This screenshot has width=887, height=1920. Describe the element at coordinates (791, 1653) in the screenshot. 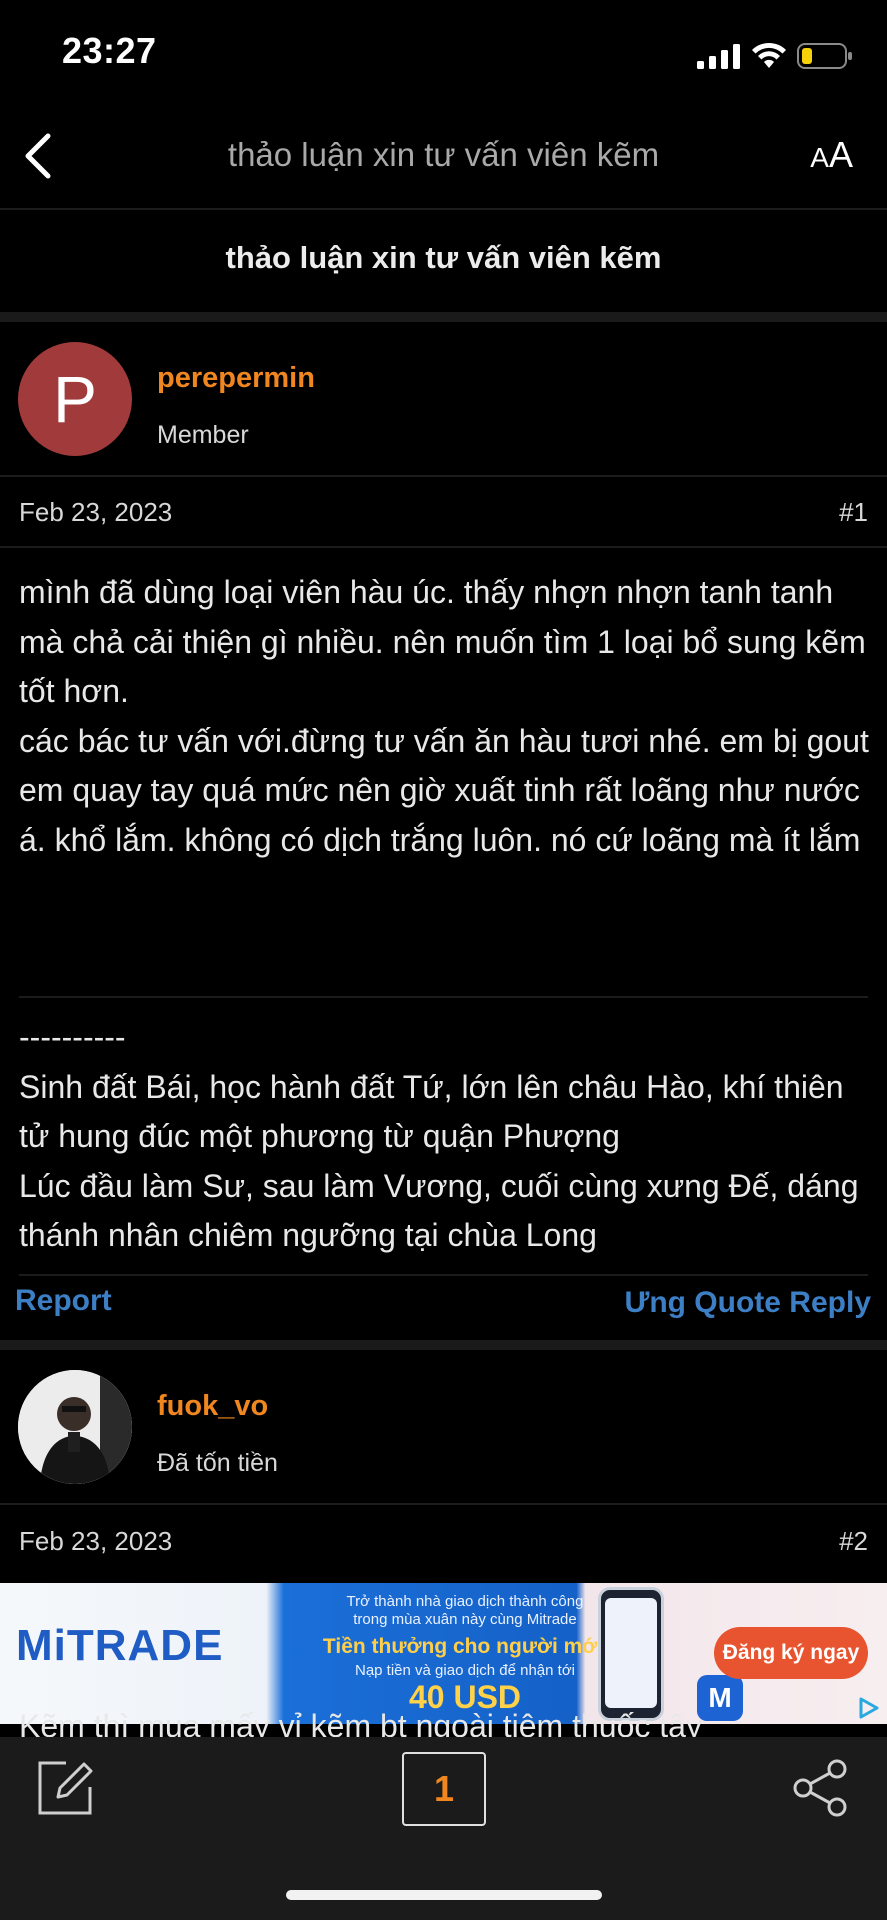

I see `ad-signup-button: Đăng ký ngay` at that location.